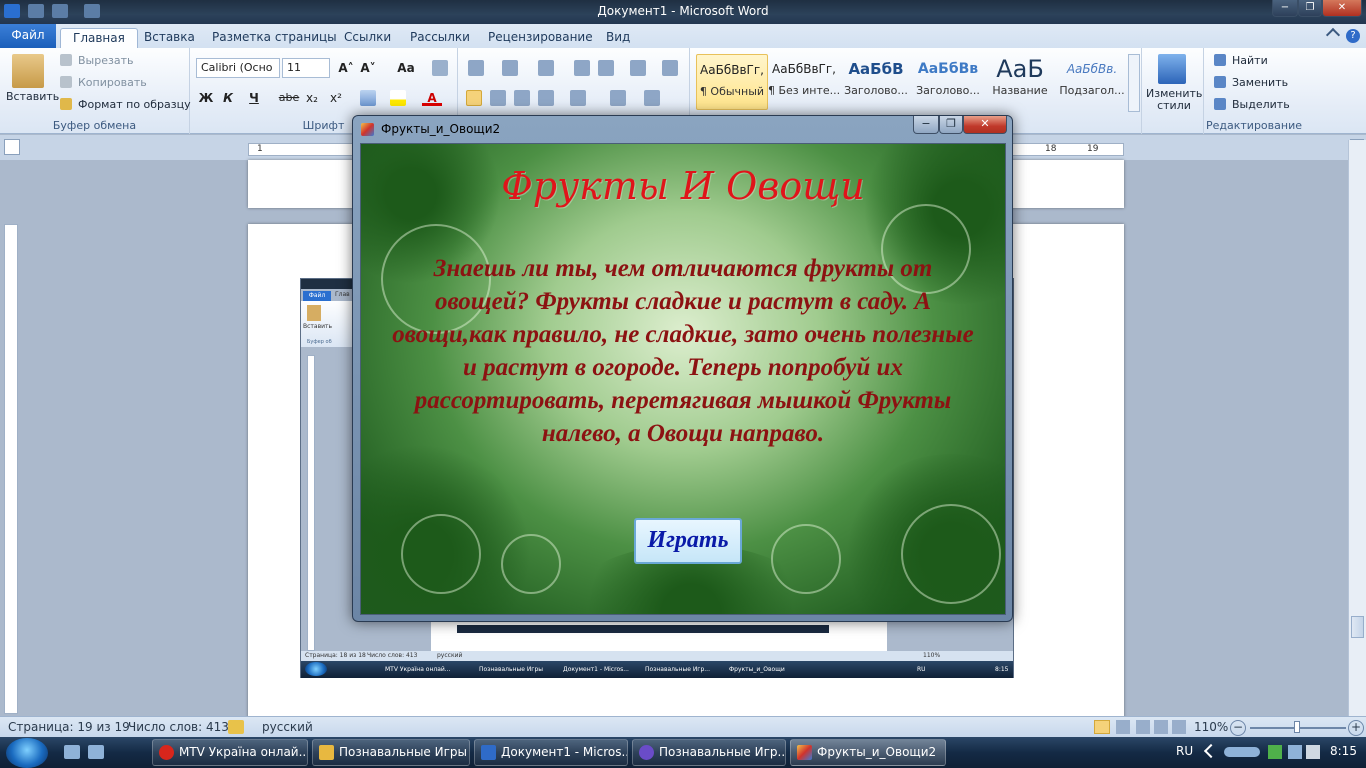 The width and height of the screenshot is (1366, 768). I want to click on tab-selector, so click(12, 147).